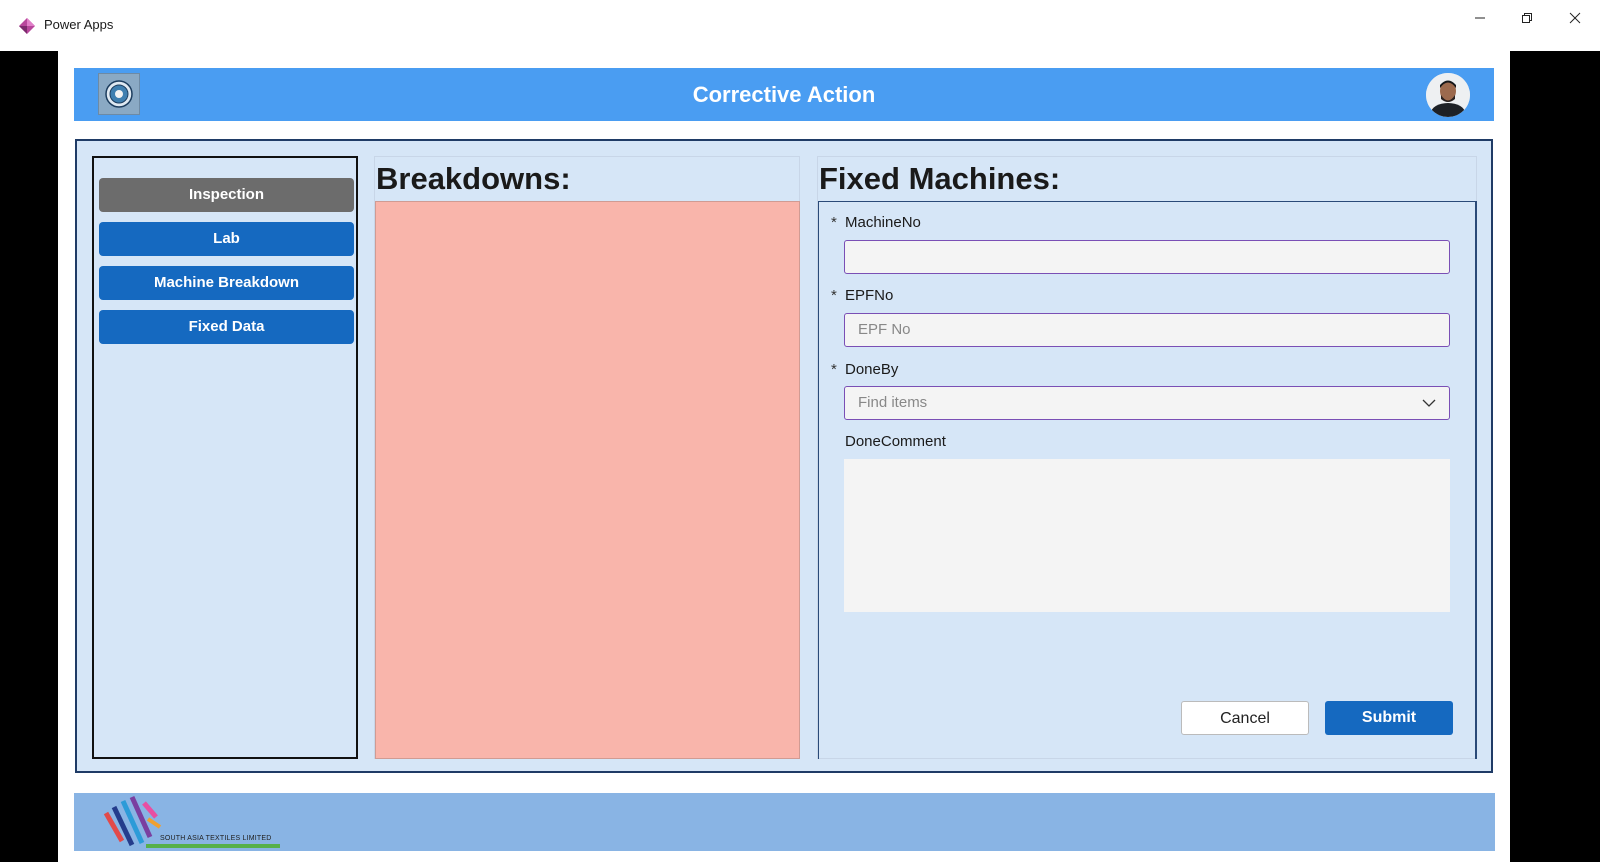  What do you see at coordinates (27, 26) in the screenshot?
I see `power-apps-logo-icon` at bounding box center [27, 26].